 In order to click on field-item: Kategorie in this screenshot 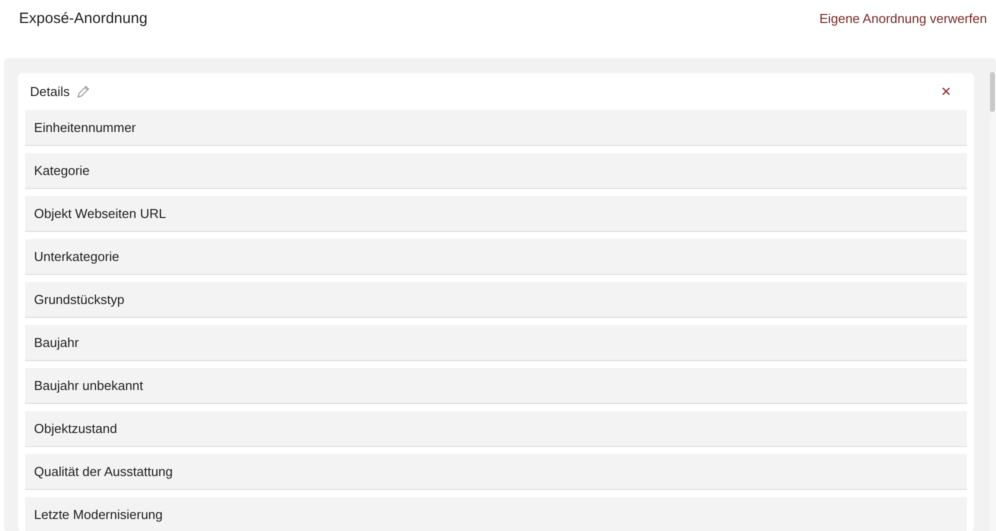, I will do `click(496, 171)`.